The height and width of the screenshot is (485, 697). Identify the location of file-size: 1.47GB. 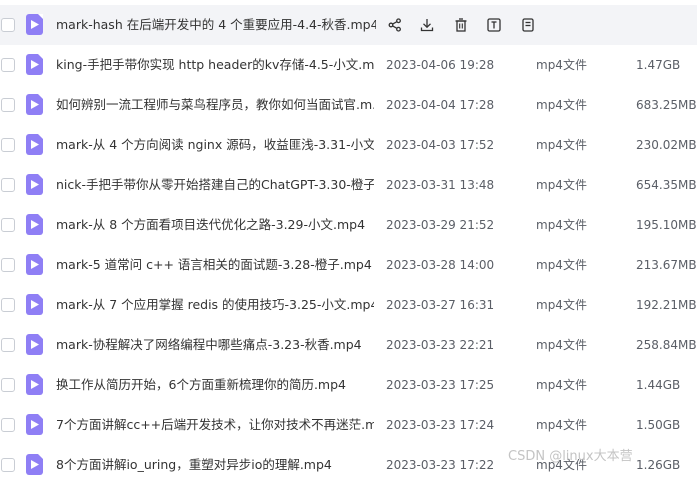
(658, 65).